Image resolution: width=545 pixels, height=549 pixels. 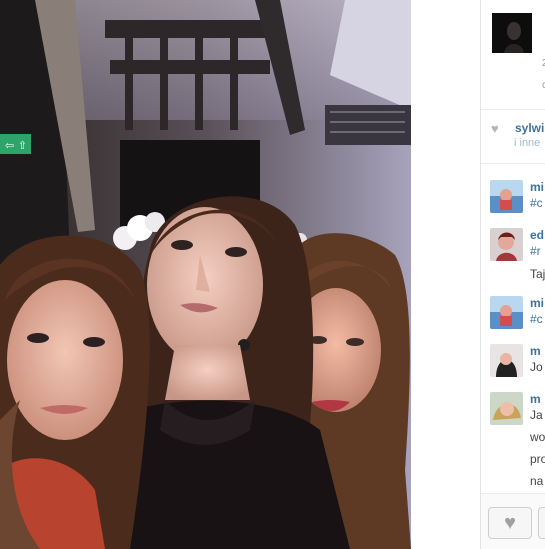 What do you see at coordinates (513, 55) in the screenshot?
I see `post-header: 2 c` at bounding box center [513, 55].